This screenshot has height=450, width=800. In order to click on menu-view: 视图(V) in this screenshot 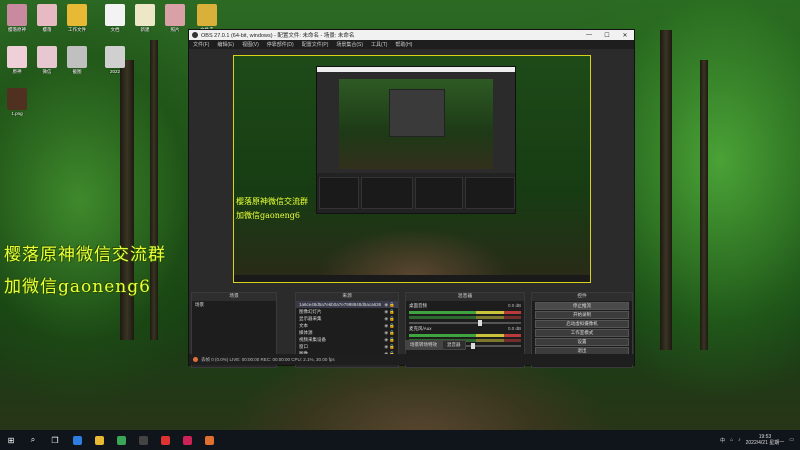, I will do `click(250, 44)`.